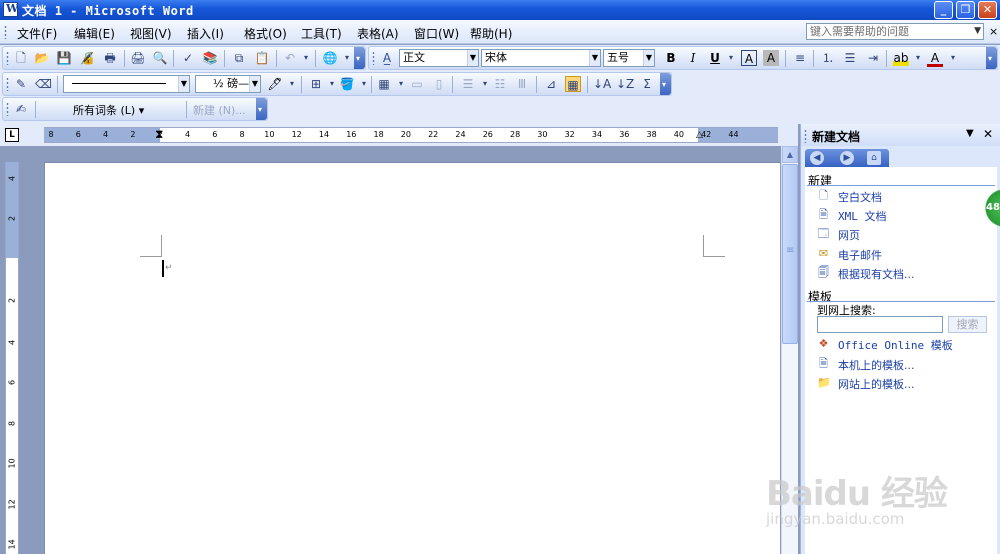  What do you see at coordinates (647, 84) in the screenshot?
I see `autosum-icon: Σ` at bounding box center [647, 84].